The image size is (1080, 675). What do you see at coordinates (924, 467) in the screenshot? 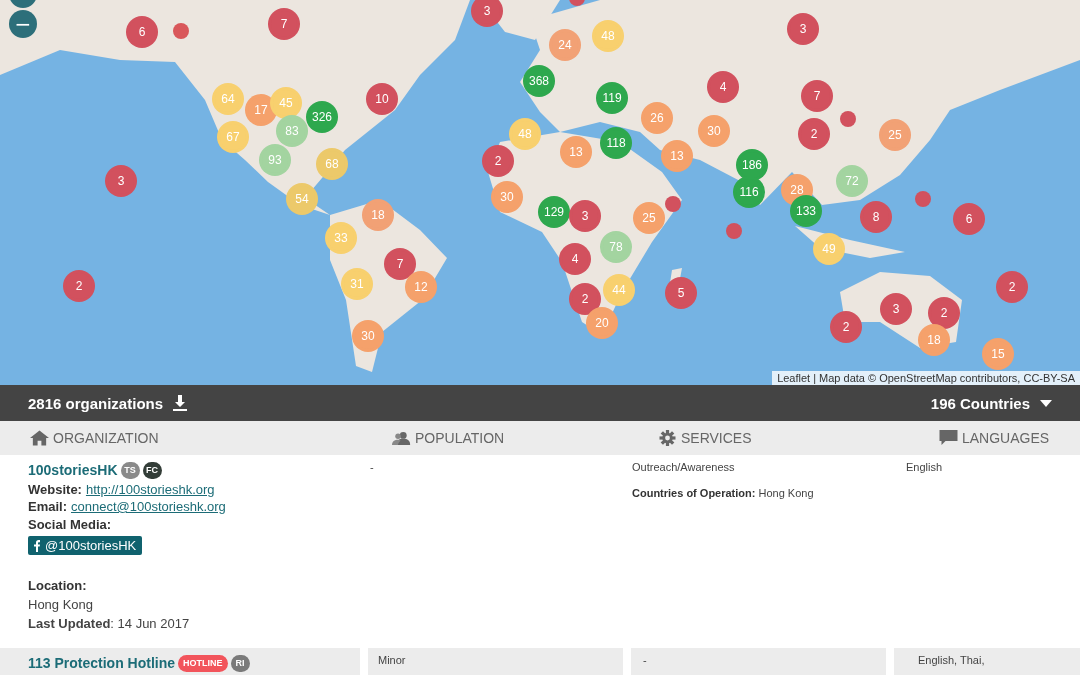
I see `languages-value: English` at bounding box center [924, 467].